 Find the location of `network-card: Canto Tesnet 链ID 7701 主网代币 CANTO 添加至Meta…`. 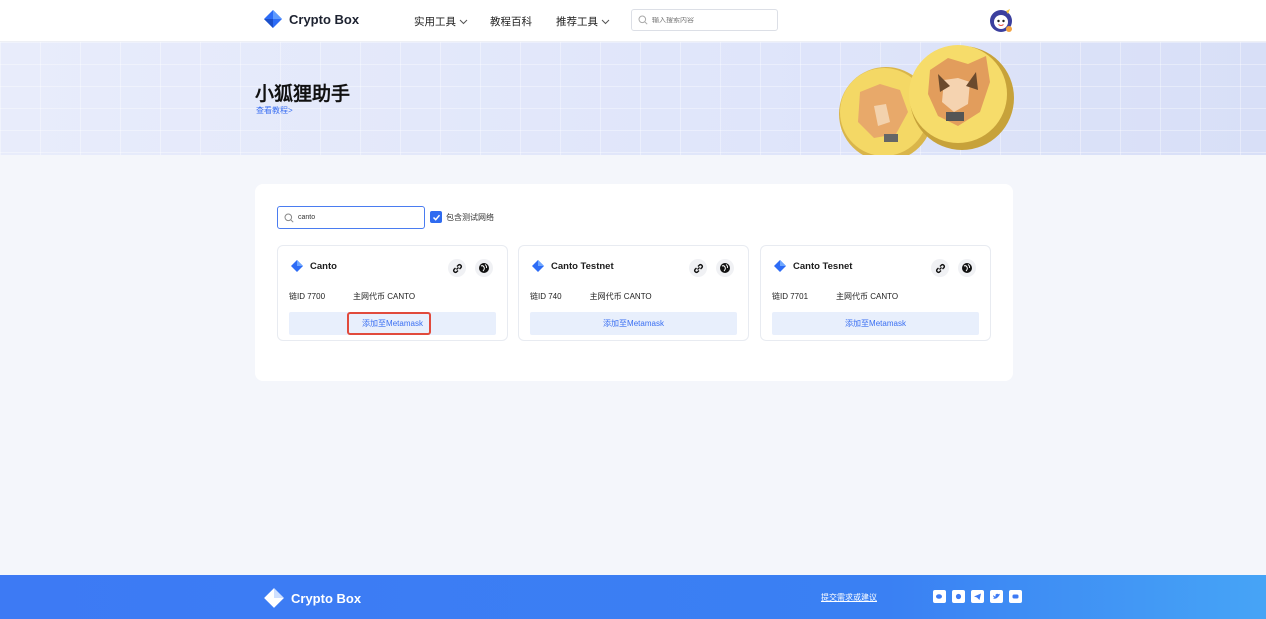

network-card: Canto Tesnet 链ID 7701 主网代币 CANTO 添加至Meta… is located at coordinates (875, 293).